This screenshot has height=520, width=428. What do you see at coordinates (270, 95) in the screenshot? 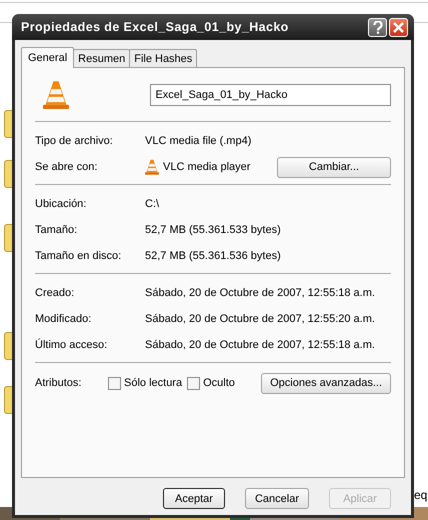
I see `file-name-field: Excel_Saga_01_by_Hacko` at bounding box center [270, 95].